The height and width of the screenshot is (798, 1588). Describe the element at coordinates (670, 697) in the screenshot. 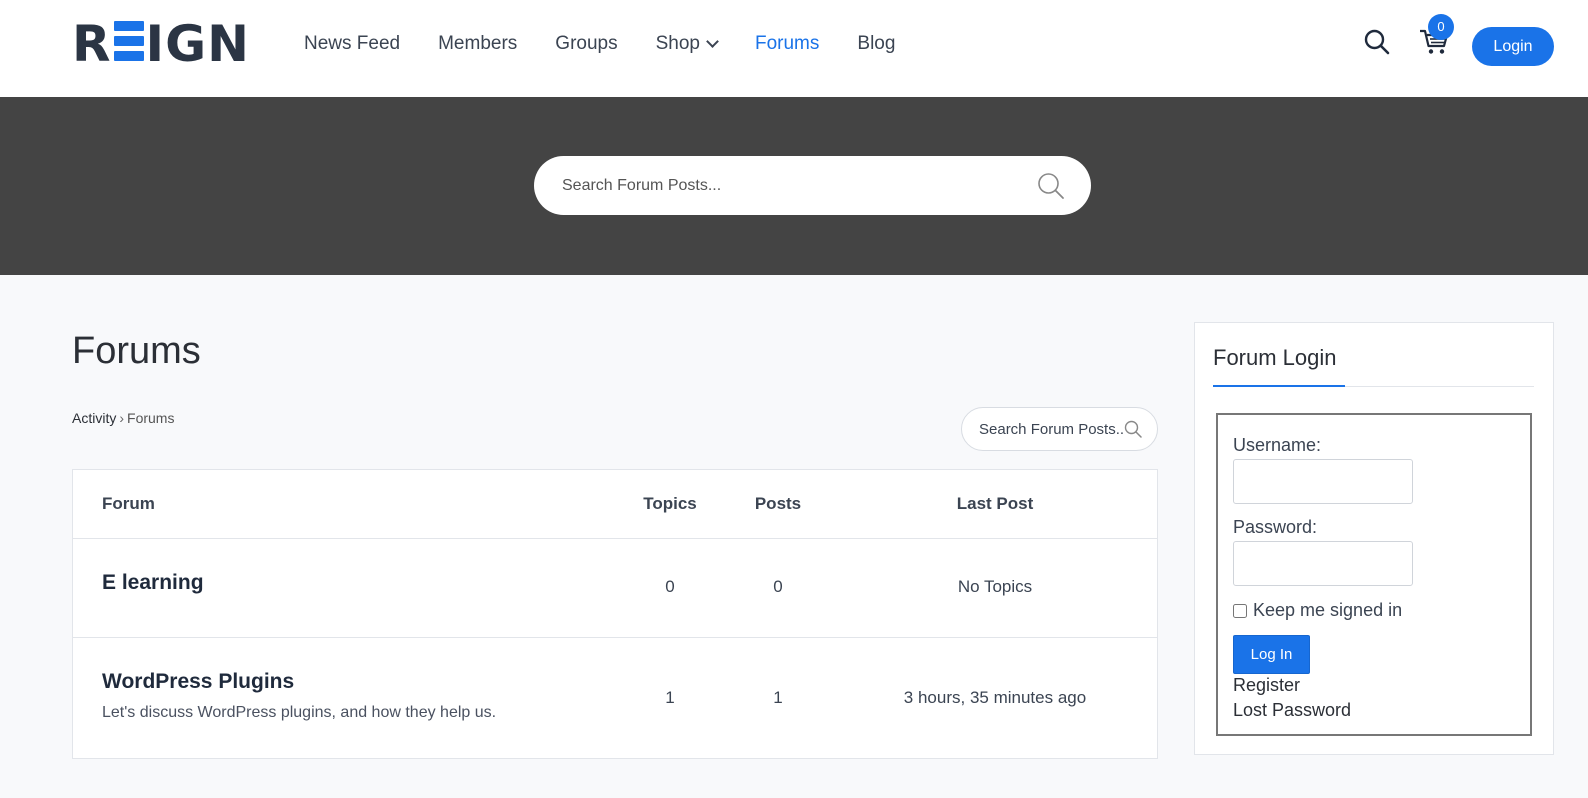

I see `topics-count: 1` at that location.